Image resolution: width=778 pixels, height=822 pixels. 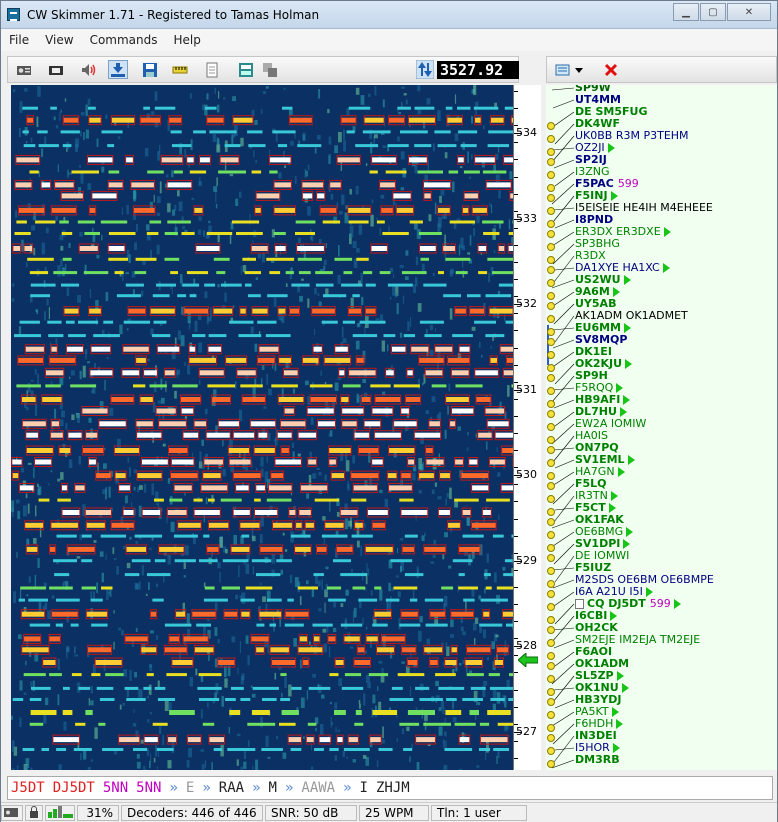 I want to click on ruler-button, so click(x=180, y=69).